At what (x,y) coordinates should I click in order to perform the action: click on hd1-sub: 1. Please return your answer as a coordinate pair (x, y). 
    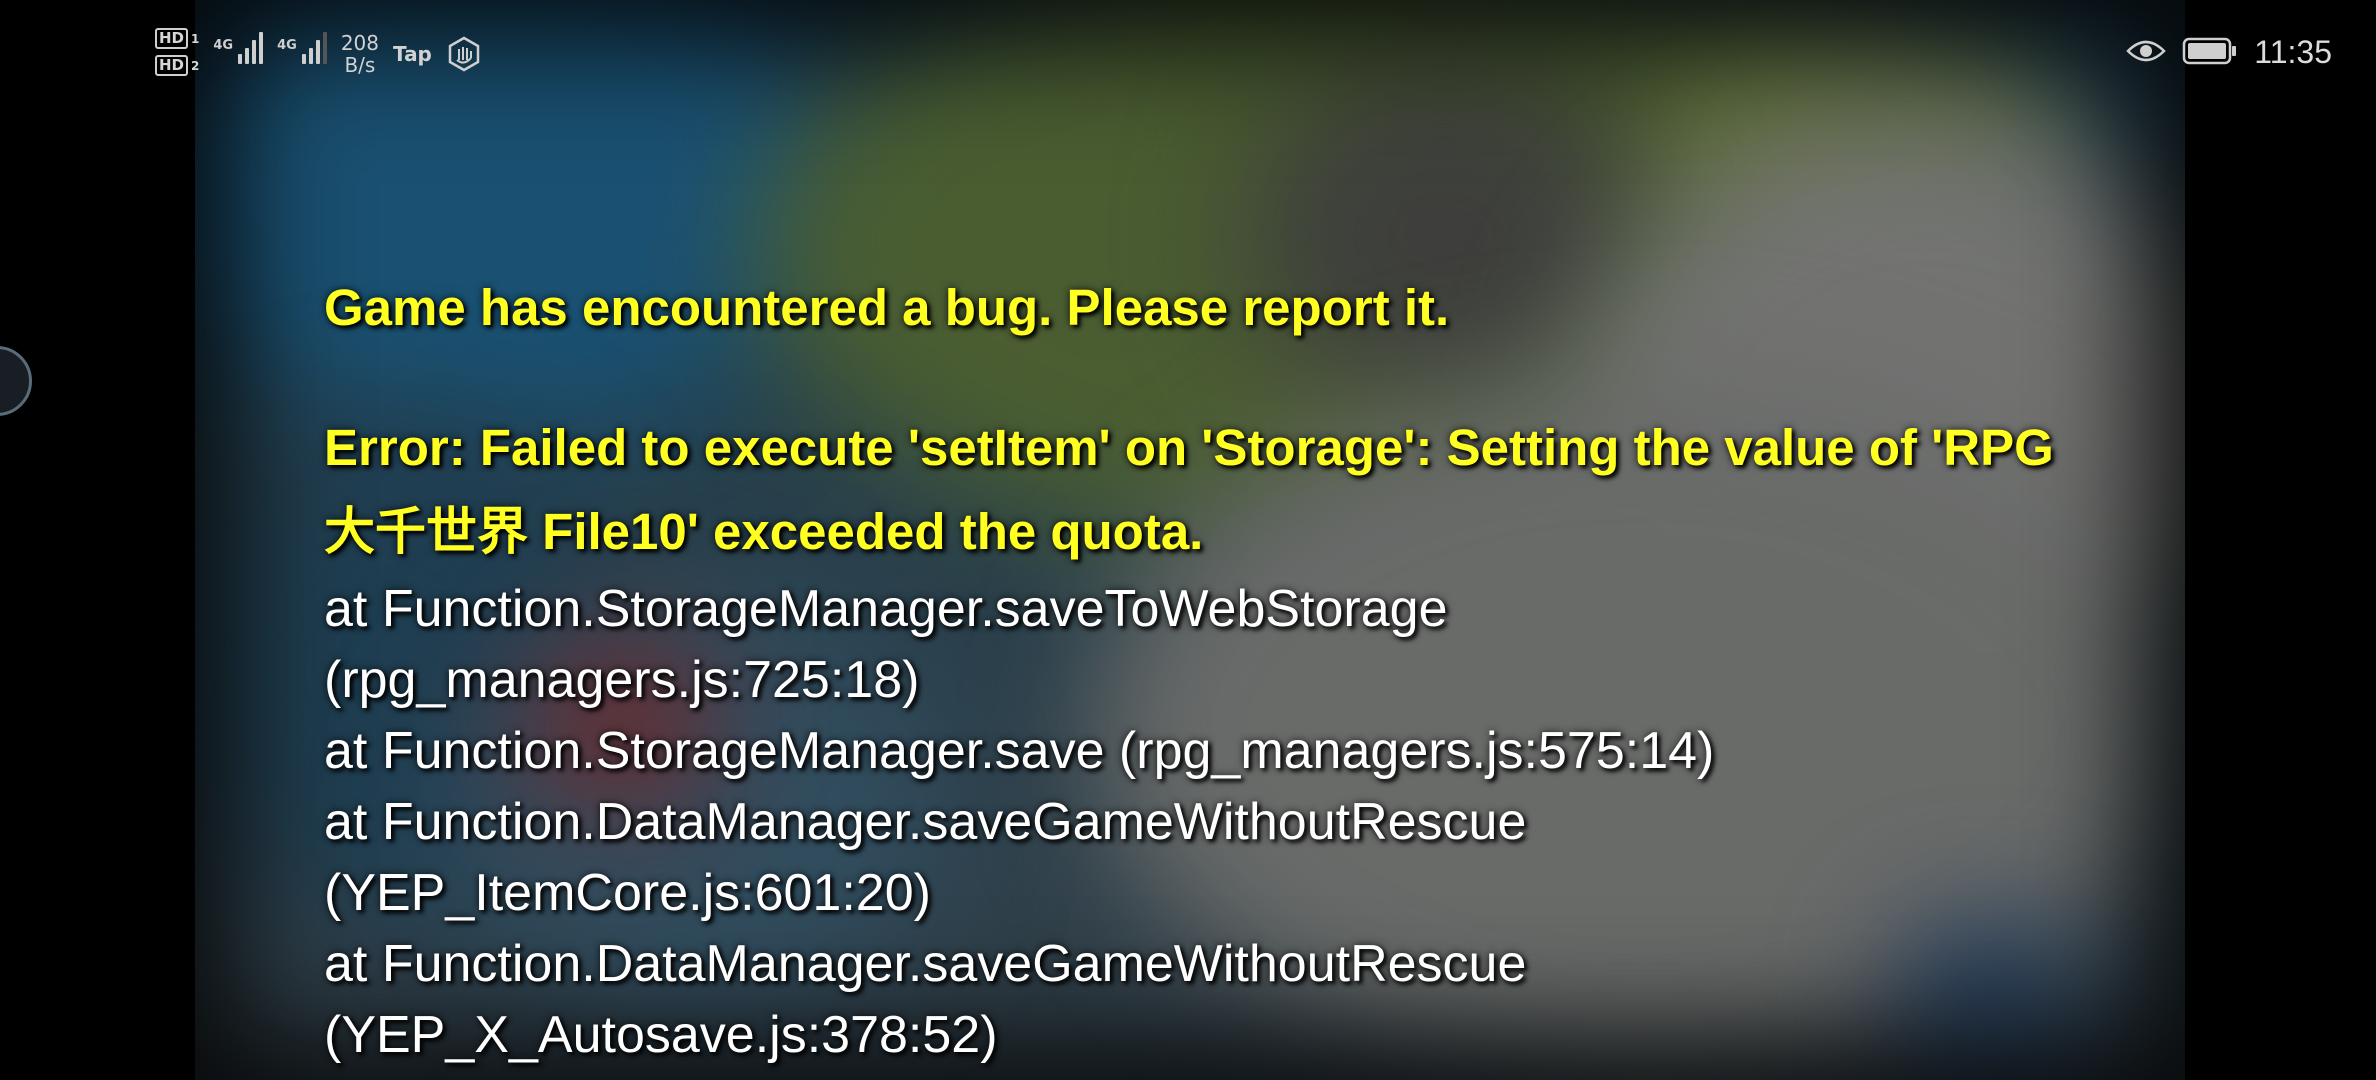
    Looking at the image, I should click on (195, 38).